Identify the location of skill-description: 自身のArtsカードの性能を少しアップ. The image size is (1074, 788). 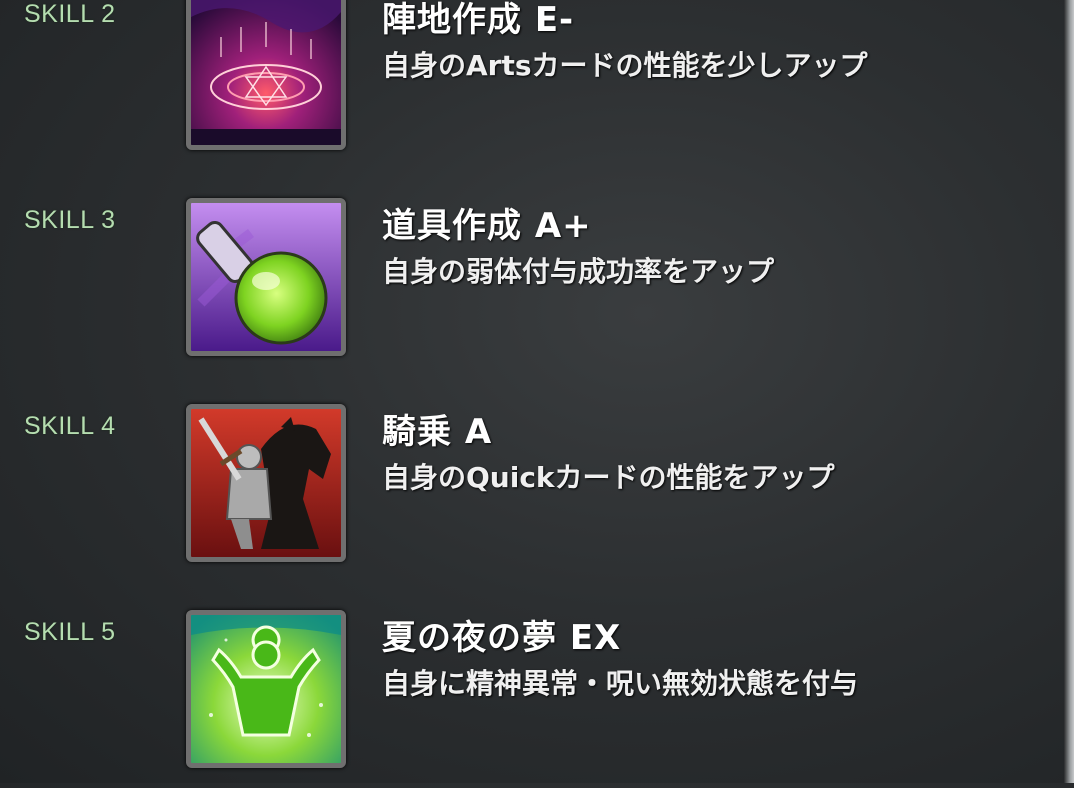
(625, 65).